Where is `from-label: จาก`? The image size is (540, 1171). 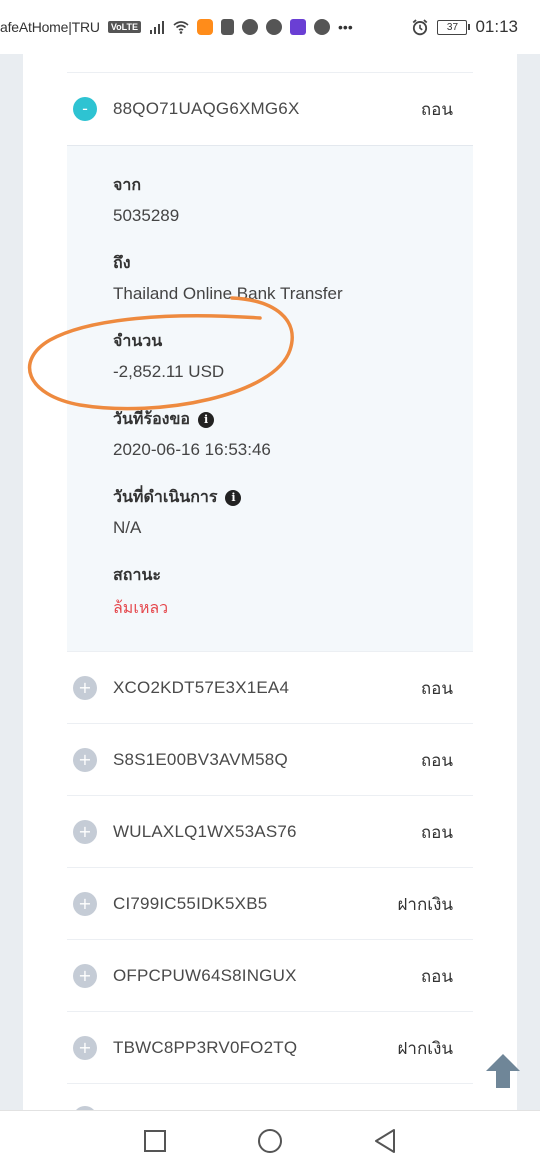 from-label: จาก is located at coordinates (127, 185).